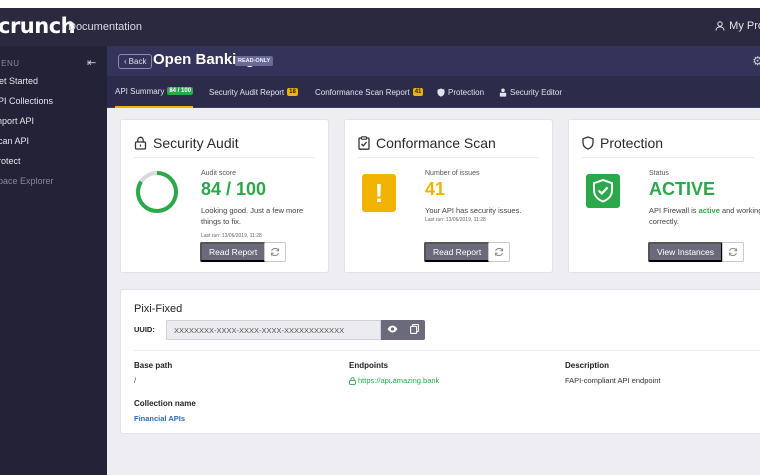 This screenshot has height=475, width=760. Describe the element at coordinates (180, 91) in the screenshot. I see `score-badge: 84 / 100` at that location.